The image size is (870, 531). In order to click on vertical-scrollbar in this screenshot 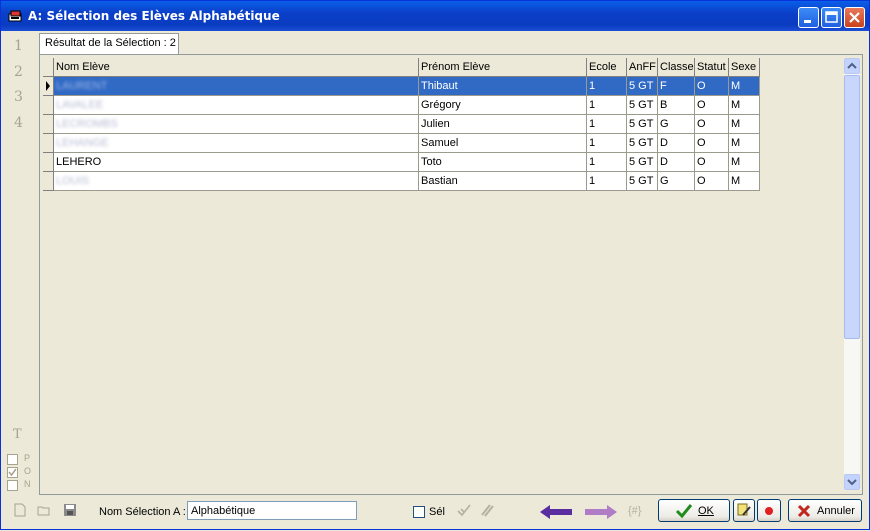, I will do `click(852, 274)`.